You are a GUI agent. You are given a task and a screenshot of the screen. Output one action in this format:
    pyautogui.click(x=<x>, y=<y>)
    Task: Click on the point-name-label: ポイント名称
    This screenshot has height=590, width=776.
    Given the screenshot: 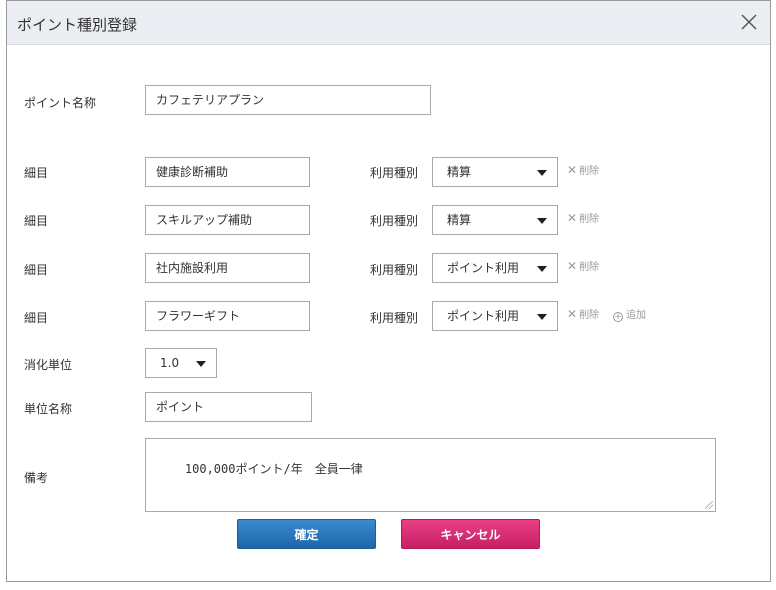 What is the action you would take?
    pyautogui.click(x=60, y=103)
    